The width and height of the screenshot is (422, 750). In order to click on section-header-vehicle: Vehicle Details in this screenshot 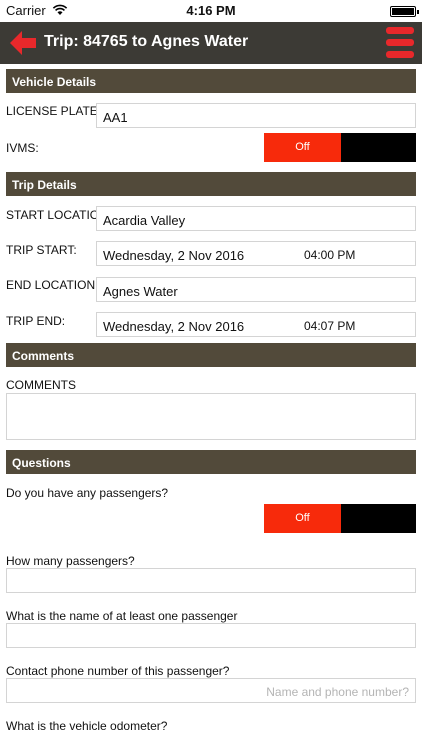, I will do `click(211, 81)`.